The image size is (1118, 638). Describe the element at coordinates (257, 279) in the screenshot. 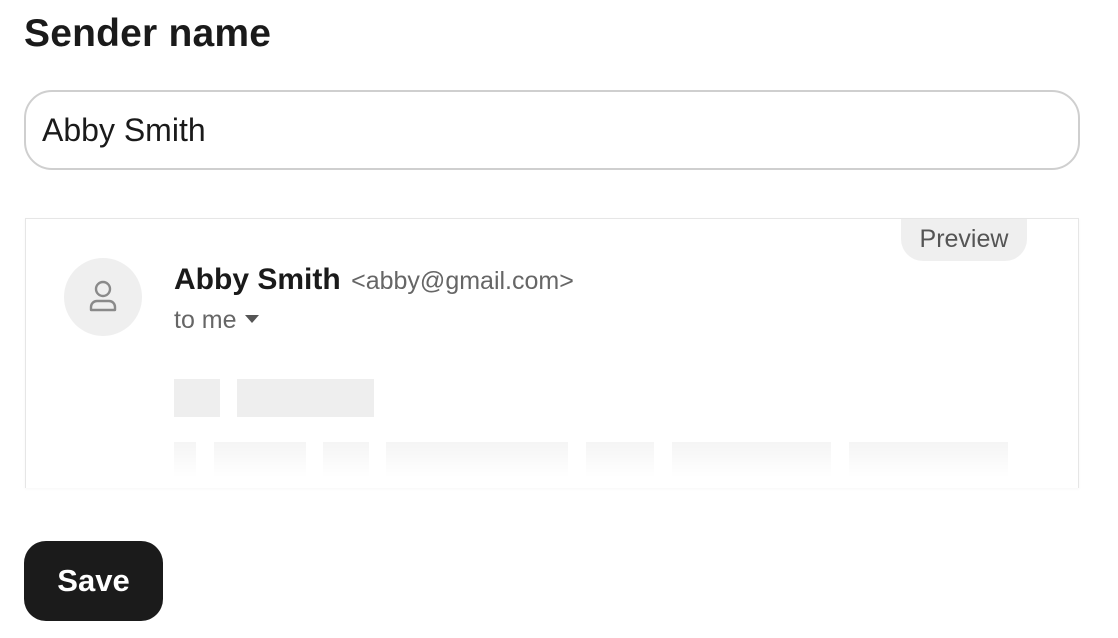

I see `sender-name: Abby Smith` at that location.